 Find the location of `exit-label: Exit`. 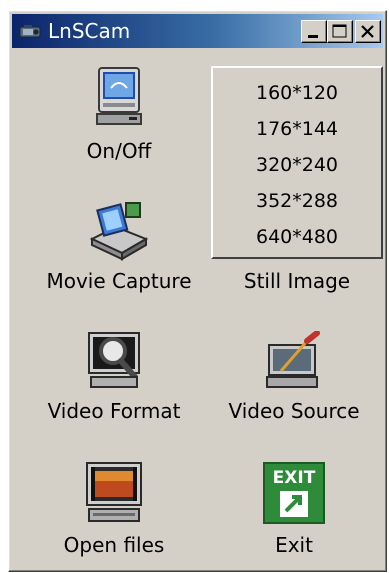

exit-label: Exit is located at coordinates (294, 545).